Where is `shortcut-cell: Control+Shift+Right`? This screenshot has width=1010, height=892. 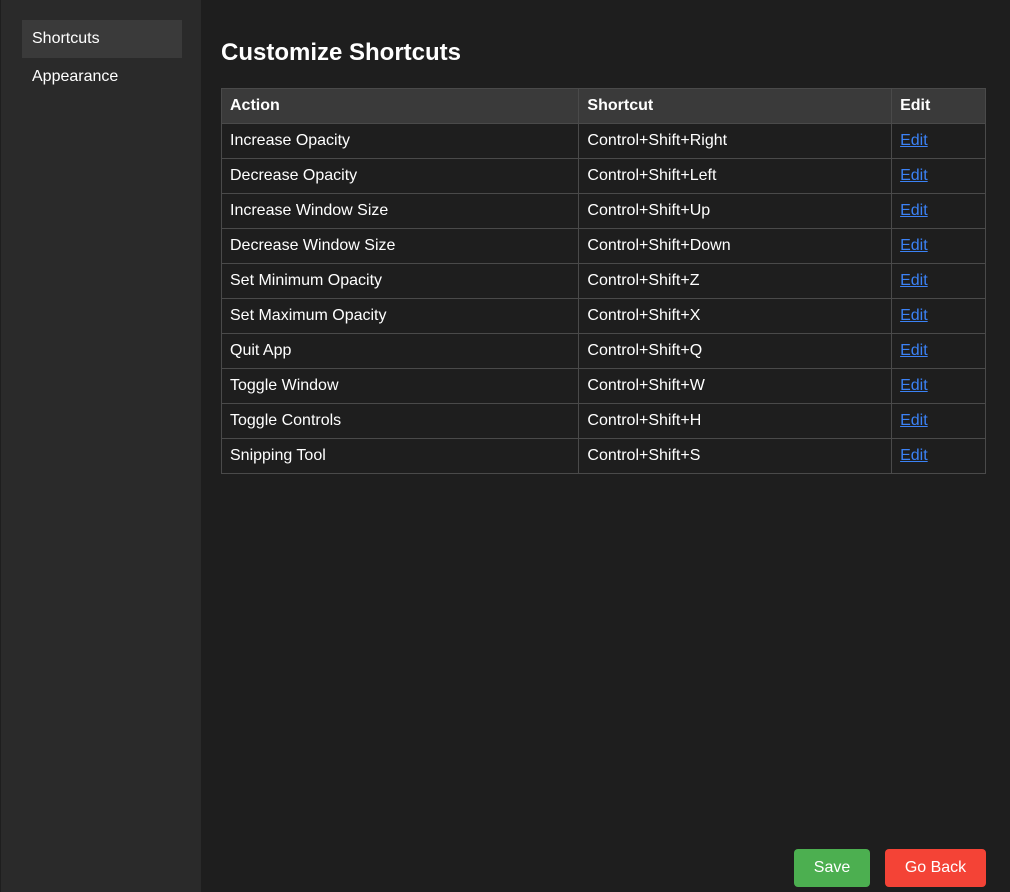 shortcut-cell: Control+Shift+Right is located at coordinates (735, 141).